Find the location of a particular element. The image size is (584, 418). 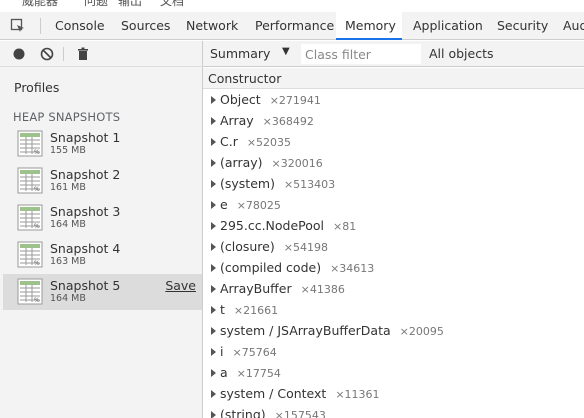

object-count: ×20095 is located at coordinates (421, 331).